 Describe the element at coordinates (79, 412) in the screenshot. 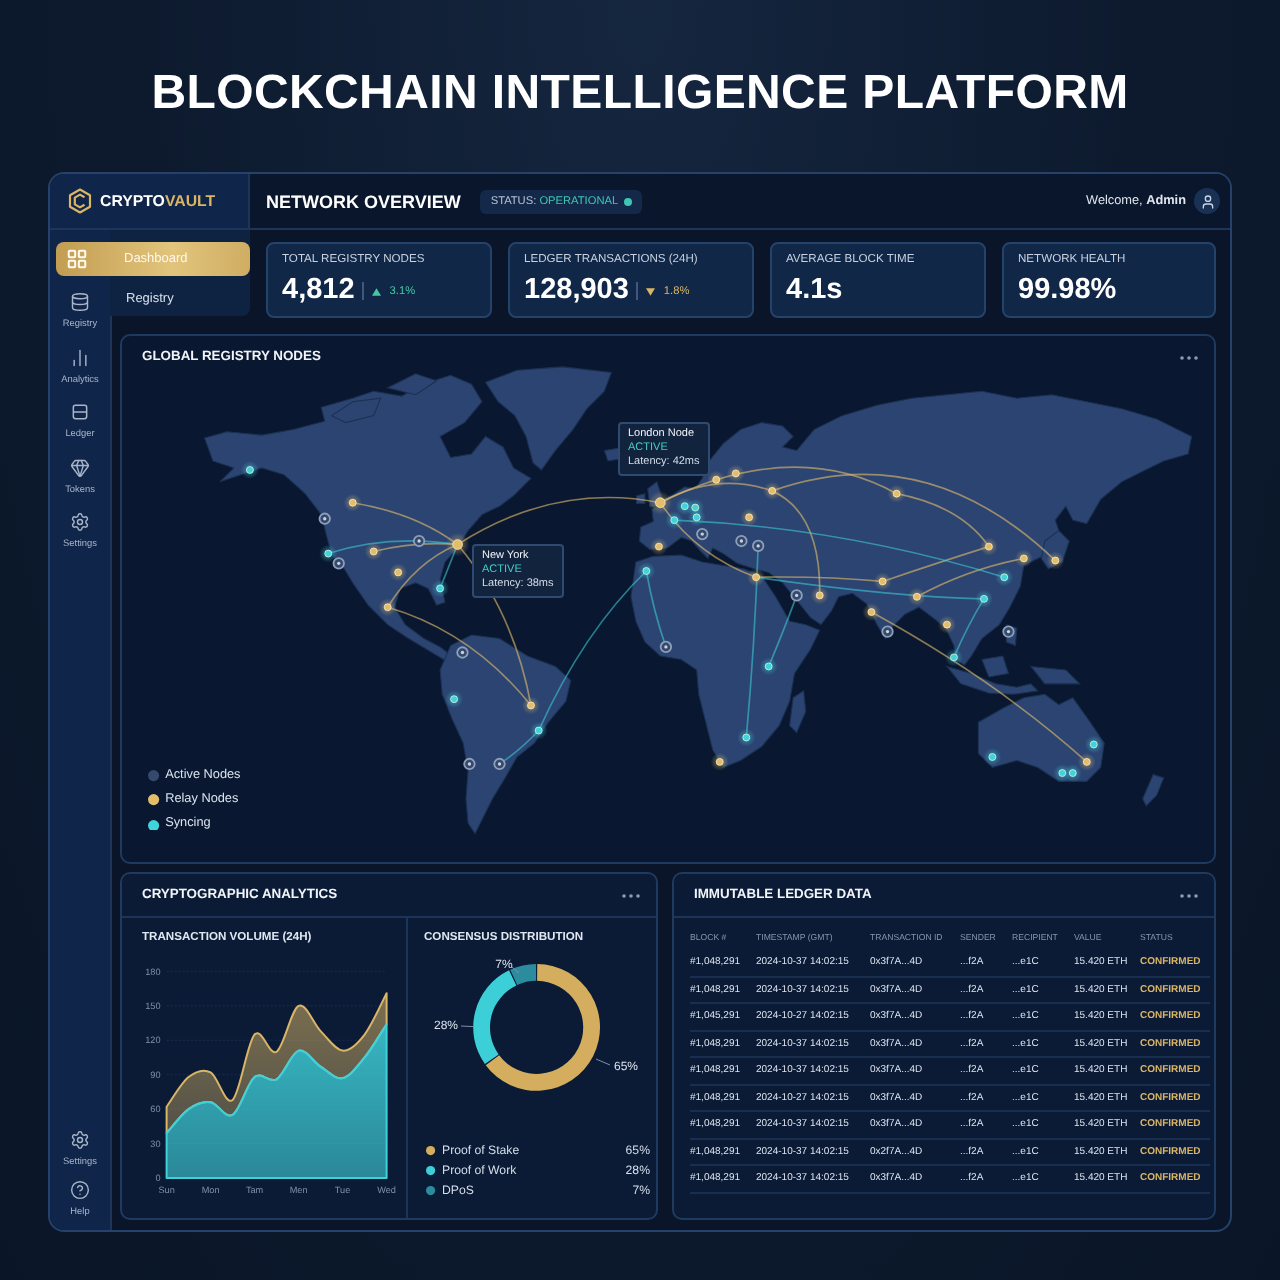

I see `tray-icon` at that location.